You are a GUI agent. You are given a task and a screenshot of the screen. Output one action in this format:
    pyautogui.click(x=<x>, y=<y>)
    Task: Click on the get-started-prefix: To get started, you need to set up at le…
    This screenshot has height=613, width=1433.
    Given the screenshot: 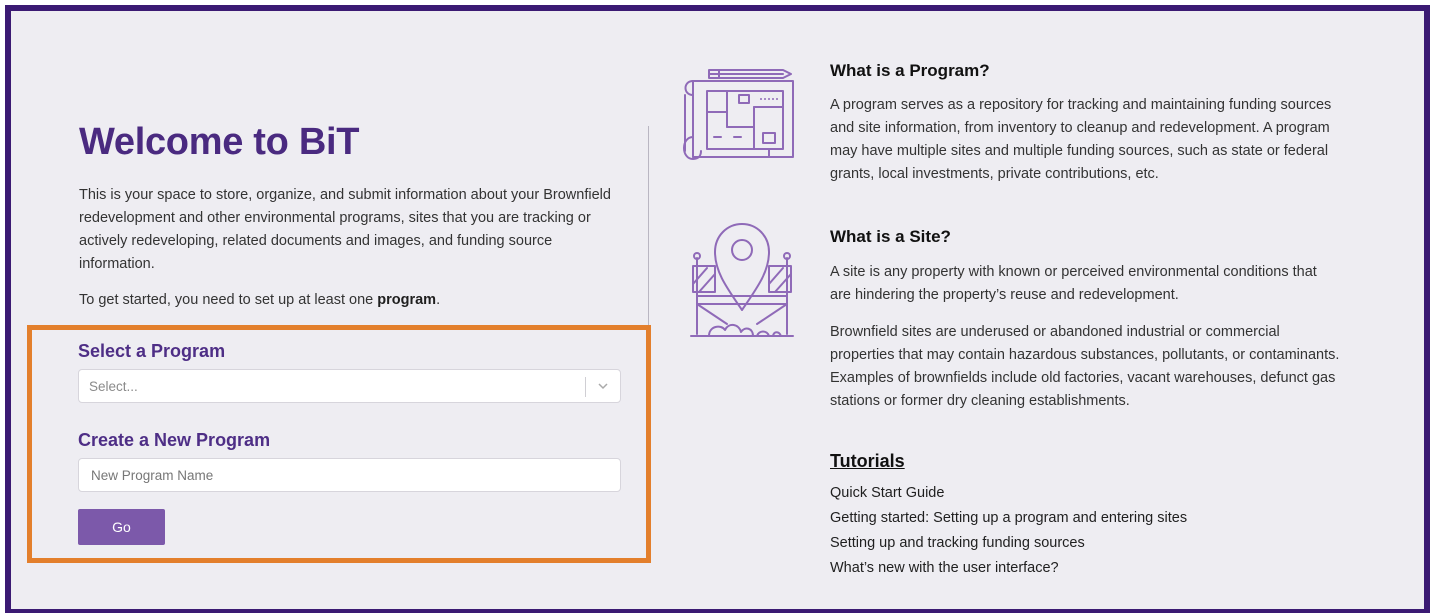 What is the action you would take?
    pyautogui.click(x=228, y=300)
    